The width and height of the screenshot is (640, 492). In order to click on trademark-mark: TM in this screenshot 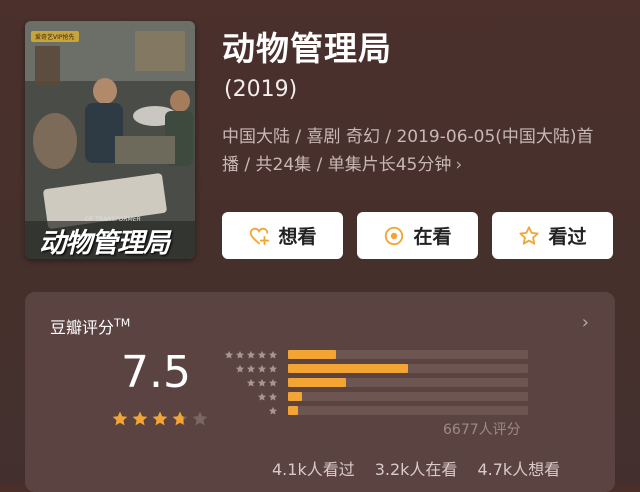, I will do `click(122, 323)`.